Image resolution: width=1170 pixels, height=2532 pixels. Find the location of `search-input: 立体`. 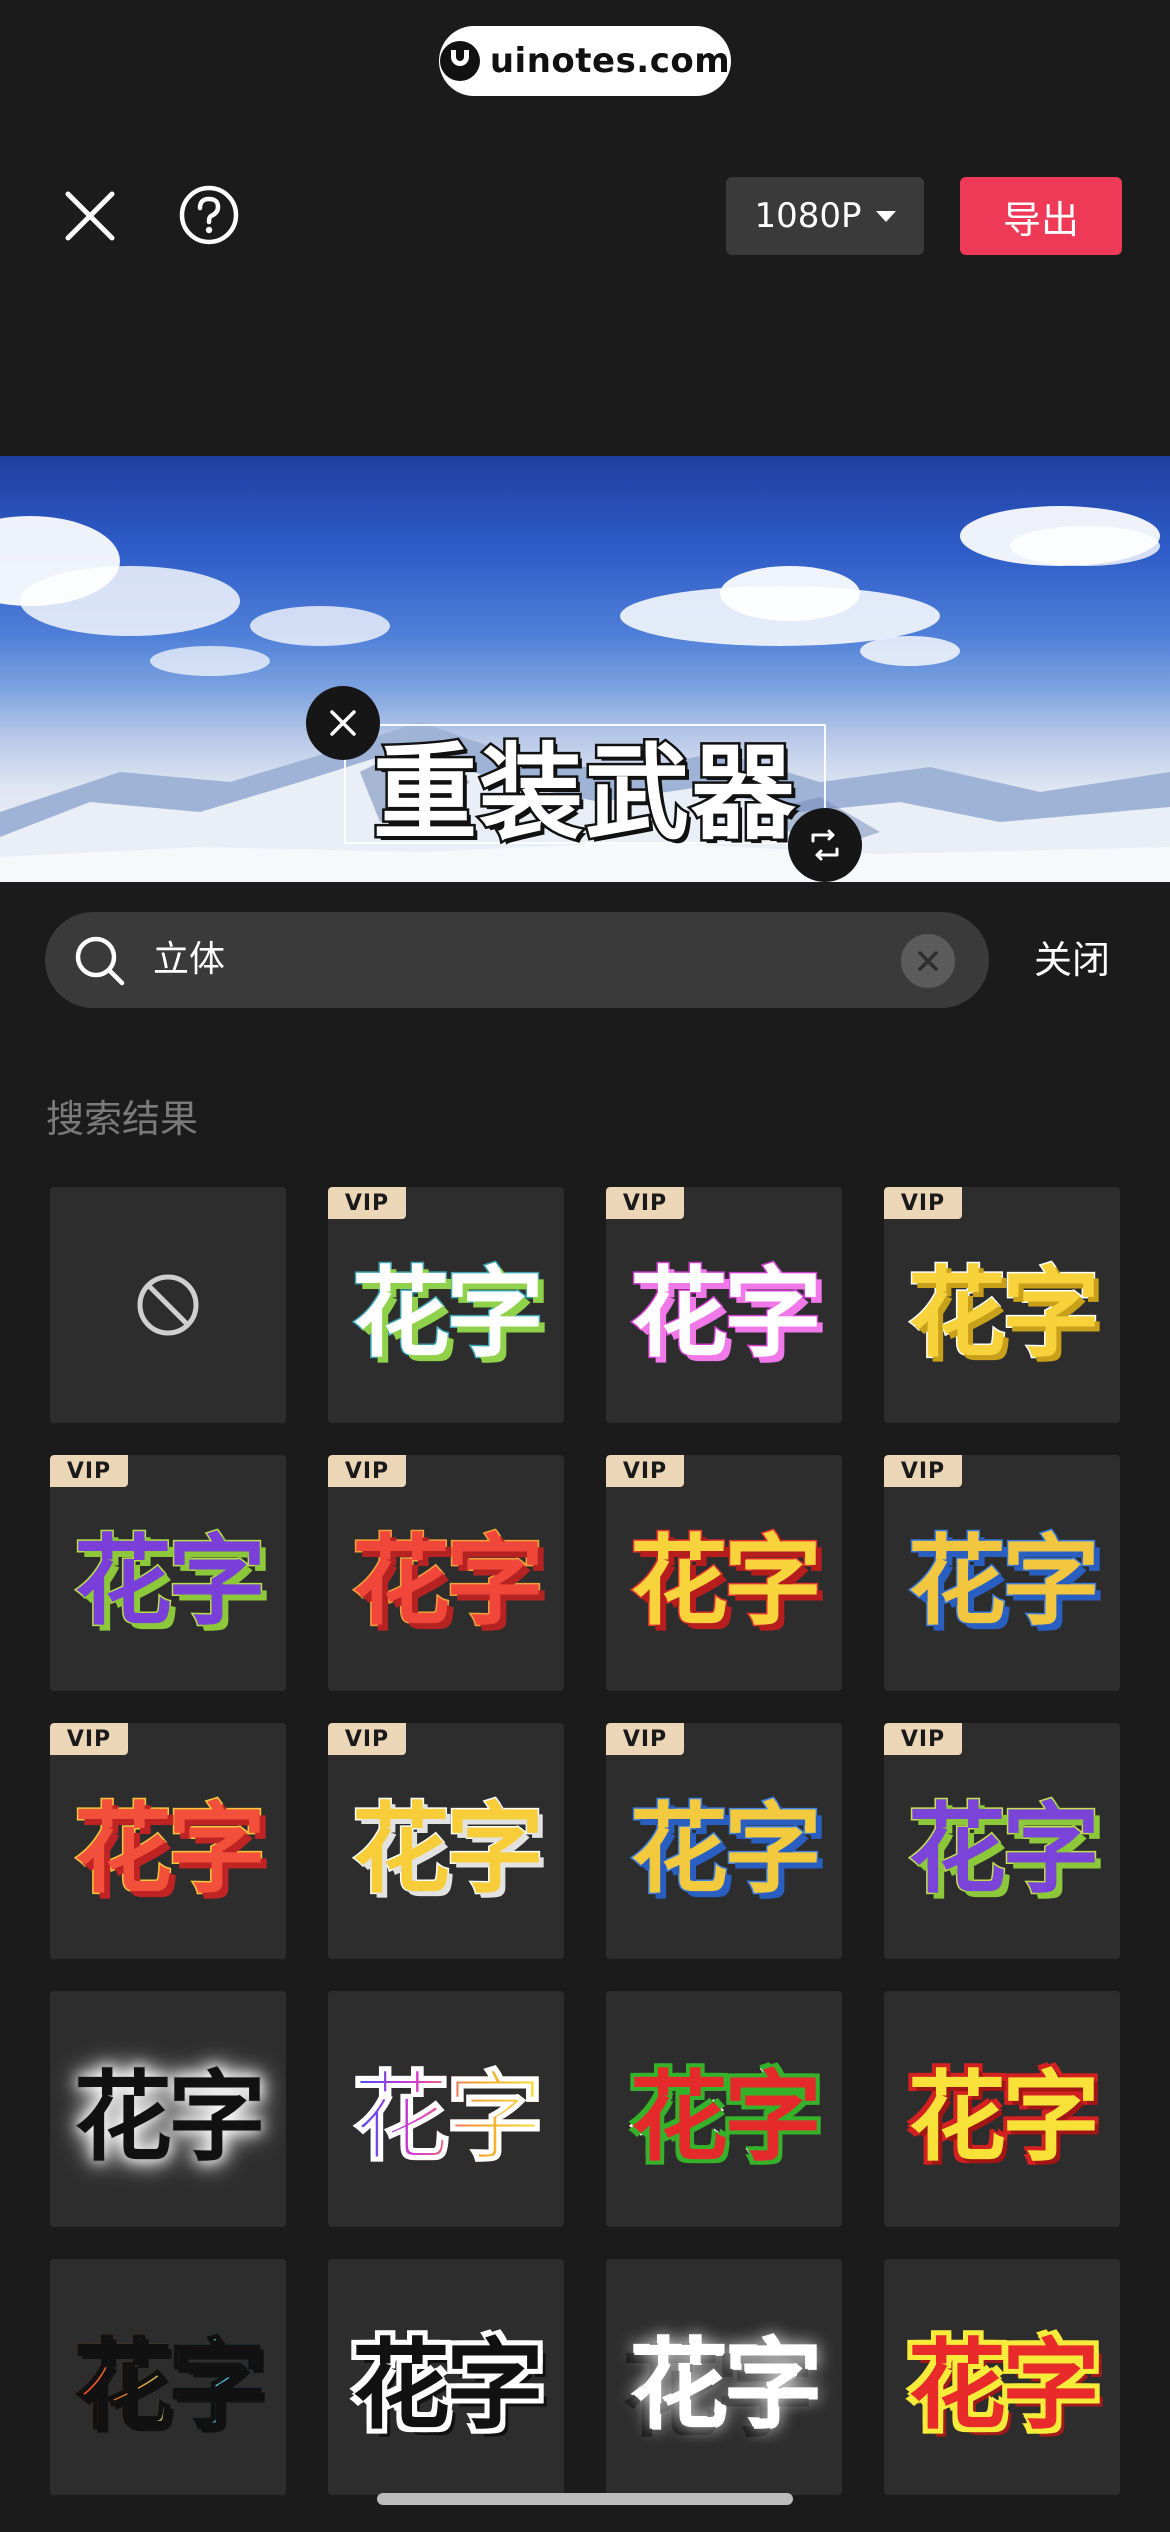

search-input: 立体 is located at coordinates (517, 960).